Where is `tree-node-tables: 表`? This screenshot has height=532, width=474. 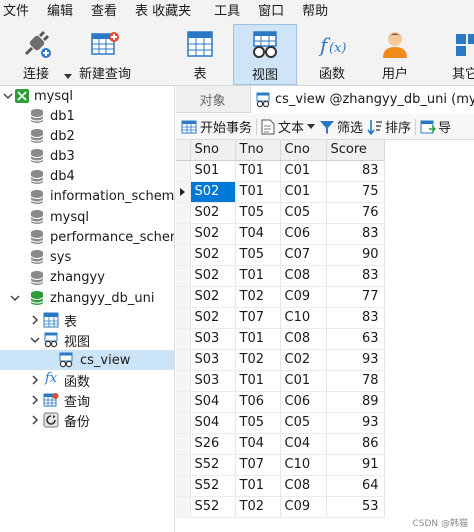
tree-node-tables: 表 is located at coordinates (87, 320).